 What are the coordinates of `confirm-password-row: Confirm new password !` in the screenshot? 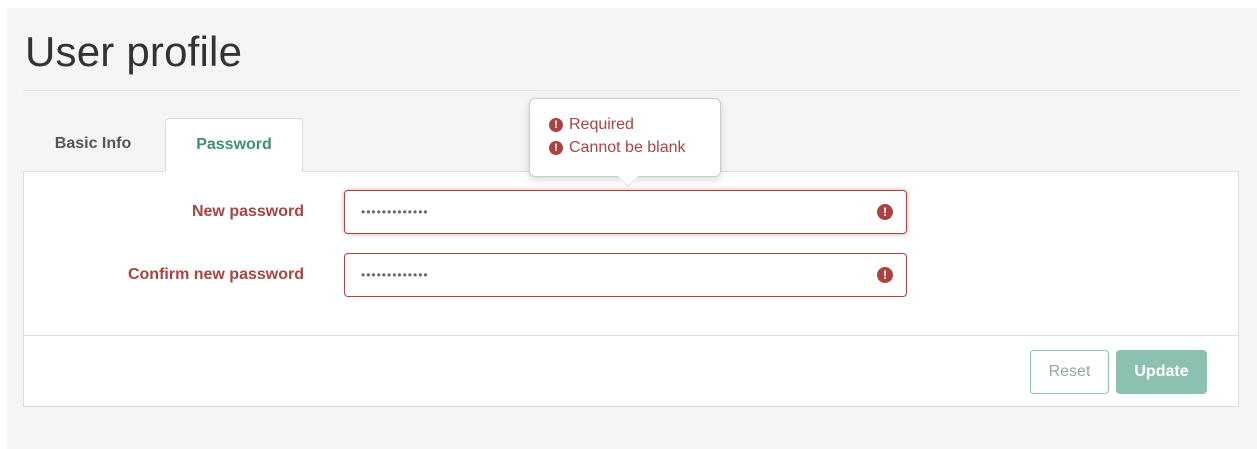 It's located at (631, 275).